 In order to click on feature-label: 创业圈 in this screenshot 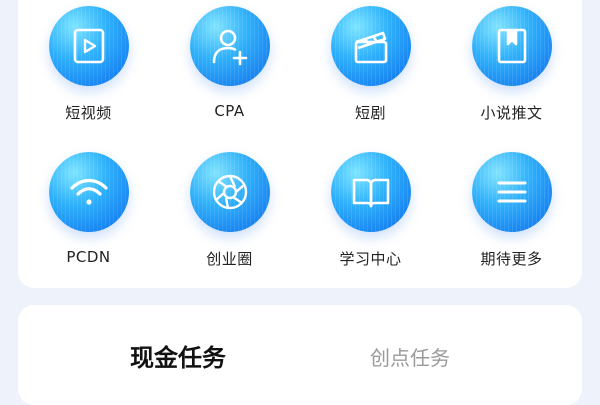, I will do `click(229, 259)`.